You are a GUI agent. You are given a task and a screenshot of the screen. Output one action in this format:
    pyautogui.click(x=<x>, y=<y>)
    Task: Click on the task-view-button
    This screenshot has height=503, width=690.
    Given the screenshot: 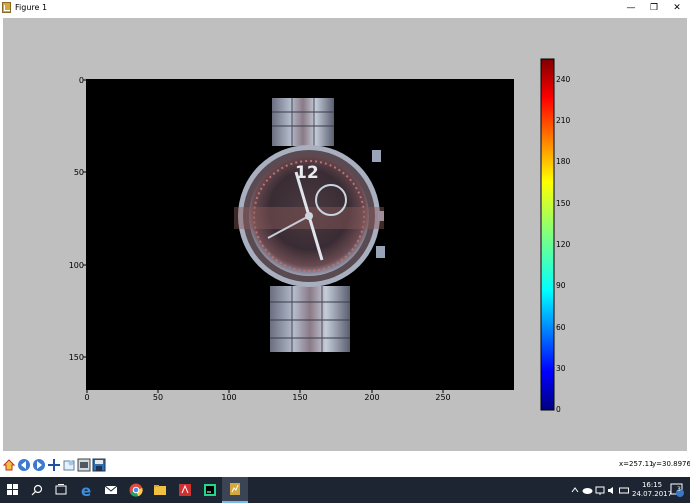 What is the action you would take?
    pyautogui.click(x=61, y=490)
    